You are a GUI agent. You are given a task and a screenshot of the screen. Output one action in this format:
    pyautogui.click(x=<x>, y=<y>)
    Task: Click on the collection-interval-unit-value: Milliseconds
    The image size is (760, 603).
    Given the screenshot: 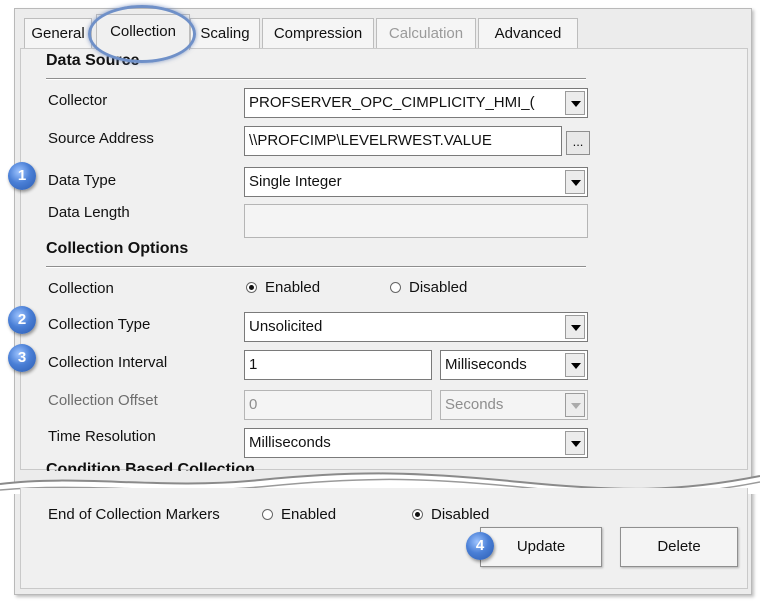 What is the action you would take?
    pyautogui.click(x=486, y=364)
    